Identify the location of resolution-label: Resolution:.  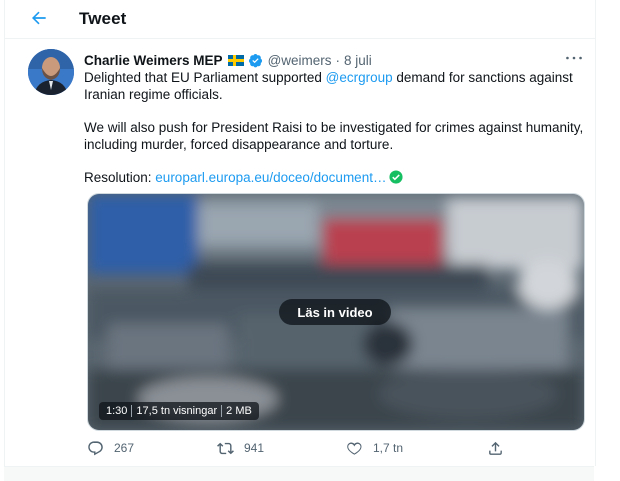
(120, 177).